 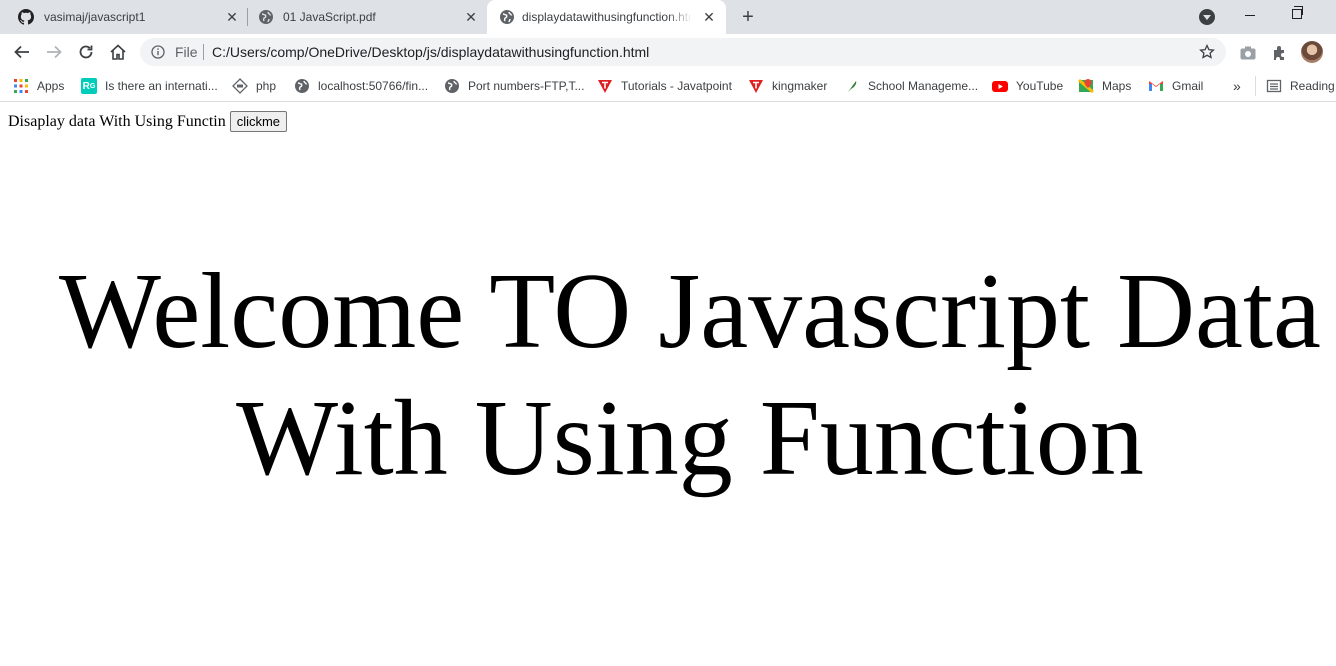 I want to click on minimize-icon, so click(x=1250, y=15).